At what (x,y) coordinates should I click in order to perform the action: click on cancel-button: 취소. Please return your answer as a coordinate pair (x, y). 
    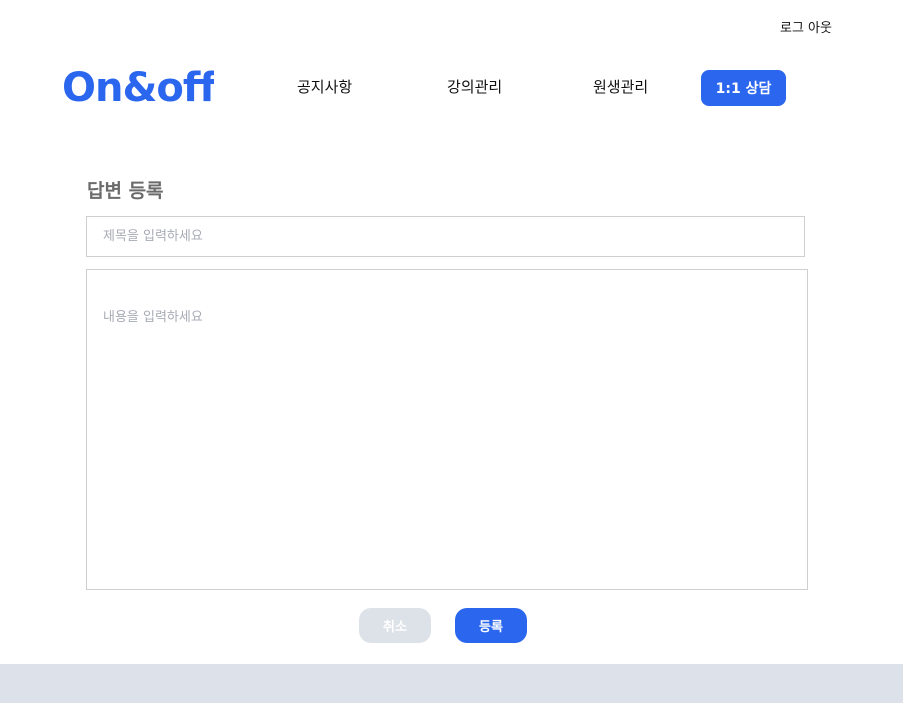
    Looking at the image, I should click on (395, 625).